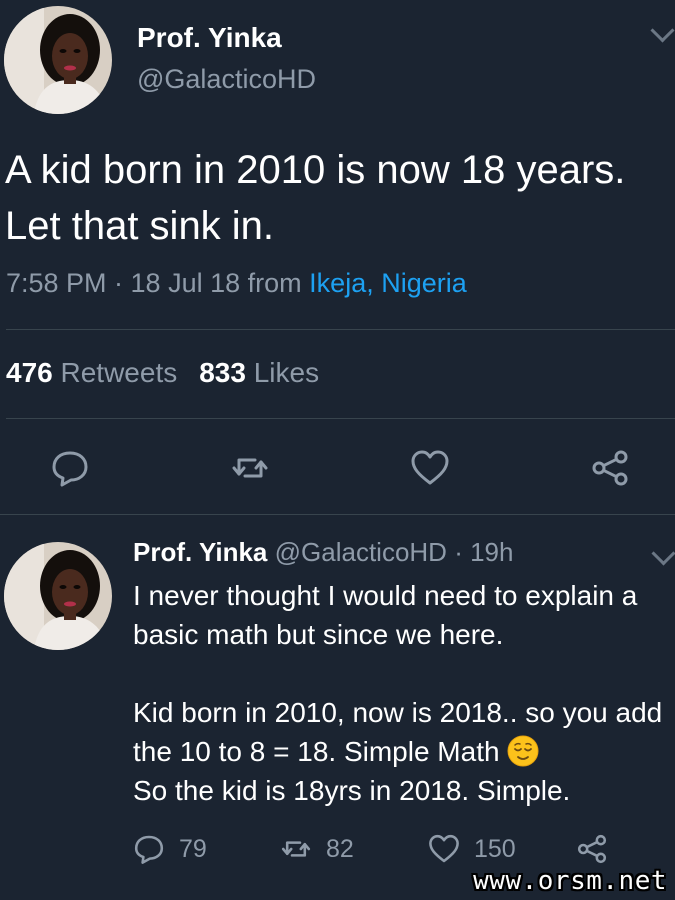  I want to click on like-count: 150, so click(495, 848).